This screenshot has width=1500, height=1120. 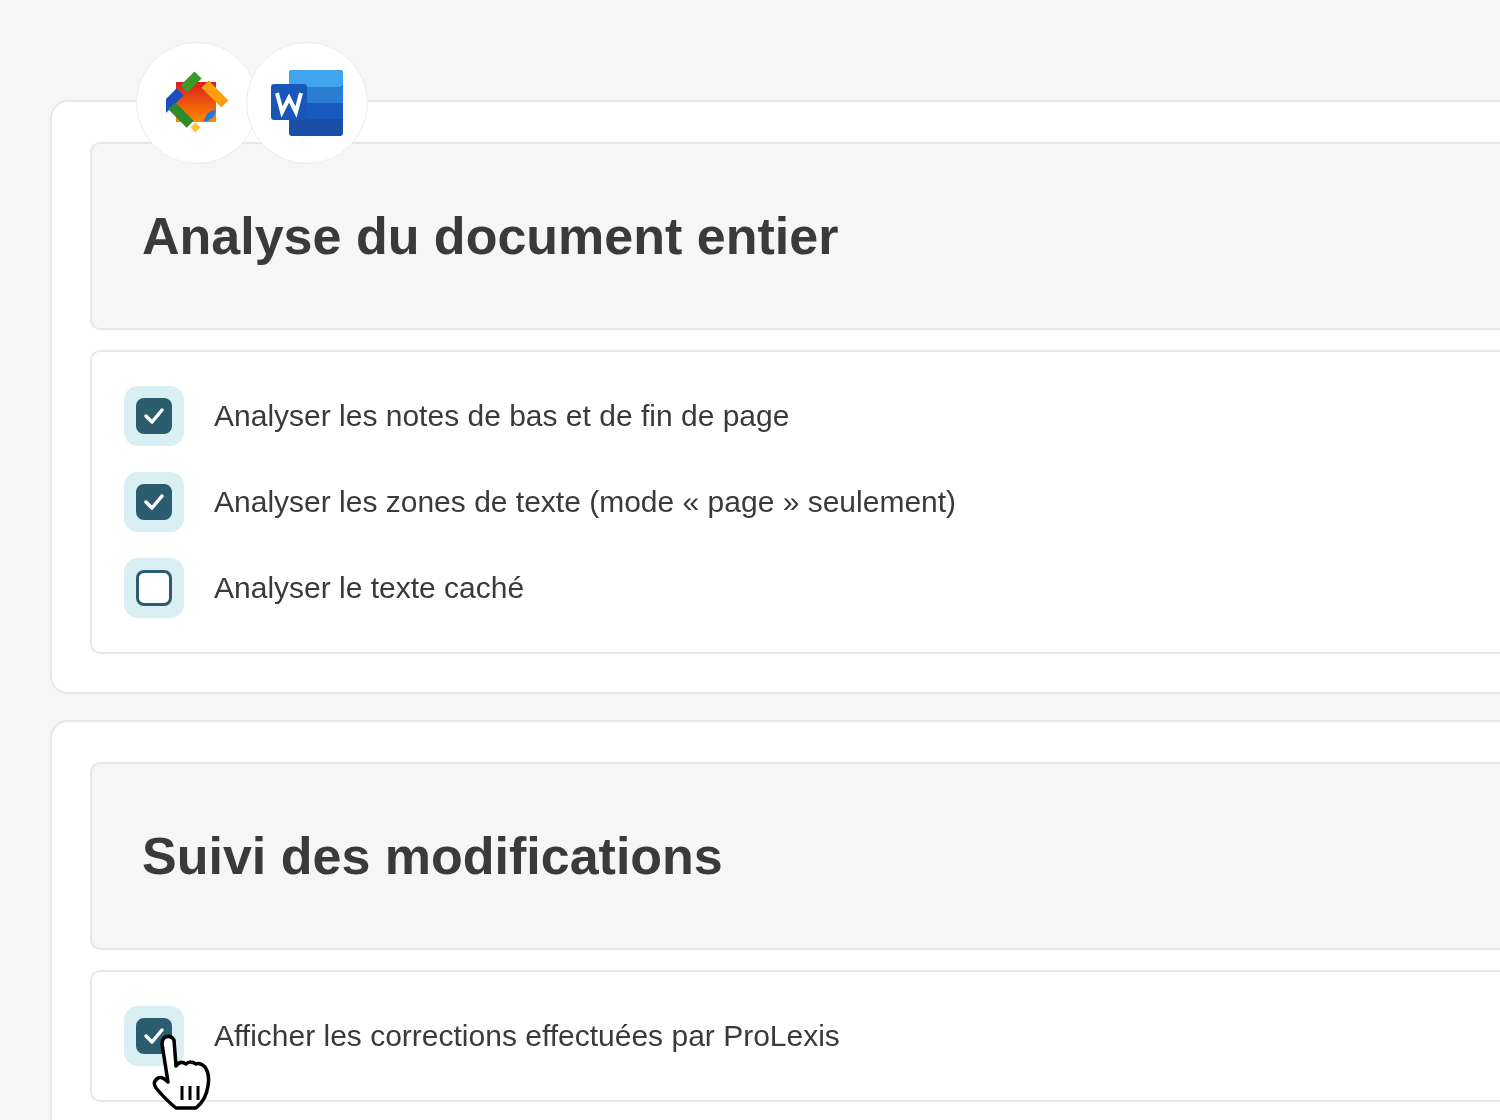 I want to click on option-label: Analyser le texte caché, so click(x=369, y=588).